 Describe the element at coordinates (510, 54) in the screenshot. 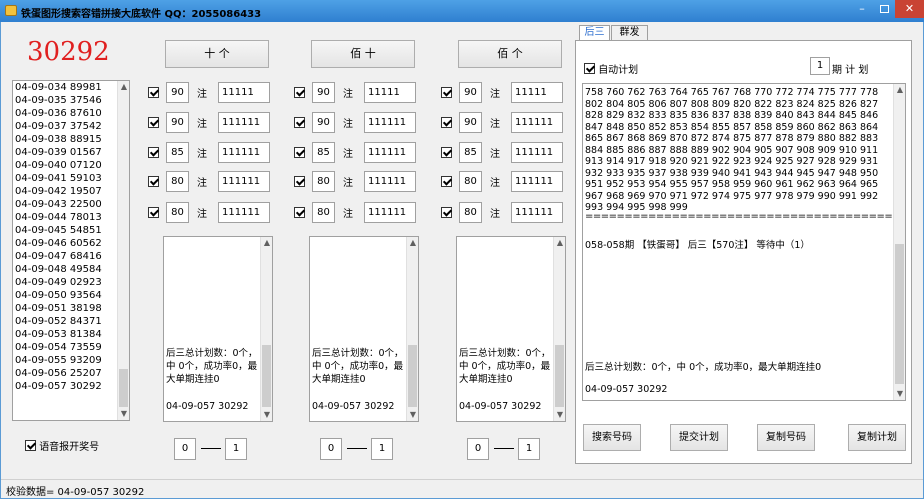

I see `position-button: 佰 个` at that location.